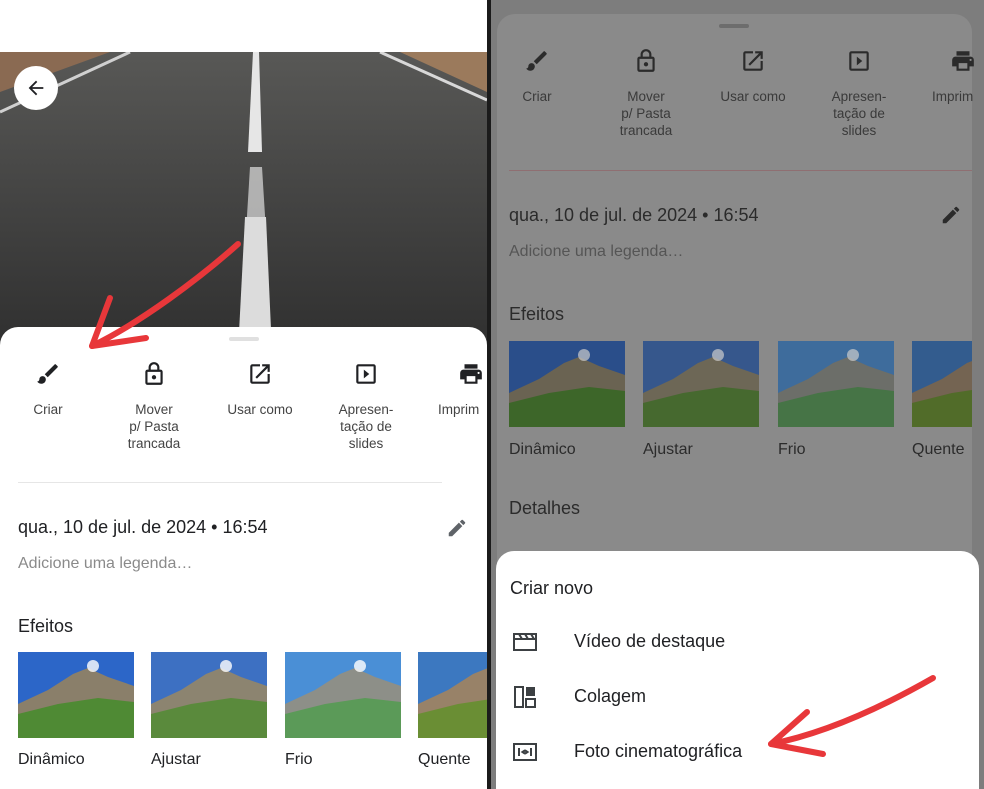 Image resolution: width=984 pixels, height=789 pixels. I want to click on back-button, so click(36, 88).